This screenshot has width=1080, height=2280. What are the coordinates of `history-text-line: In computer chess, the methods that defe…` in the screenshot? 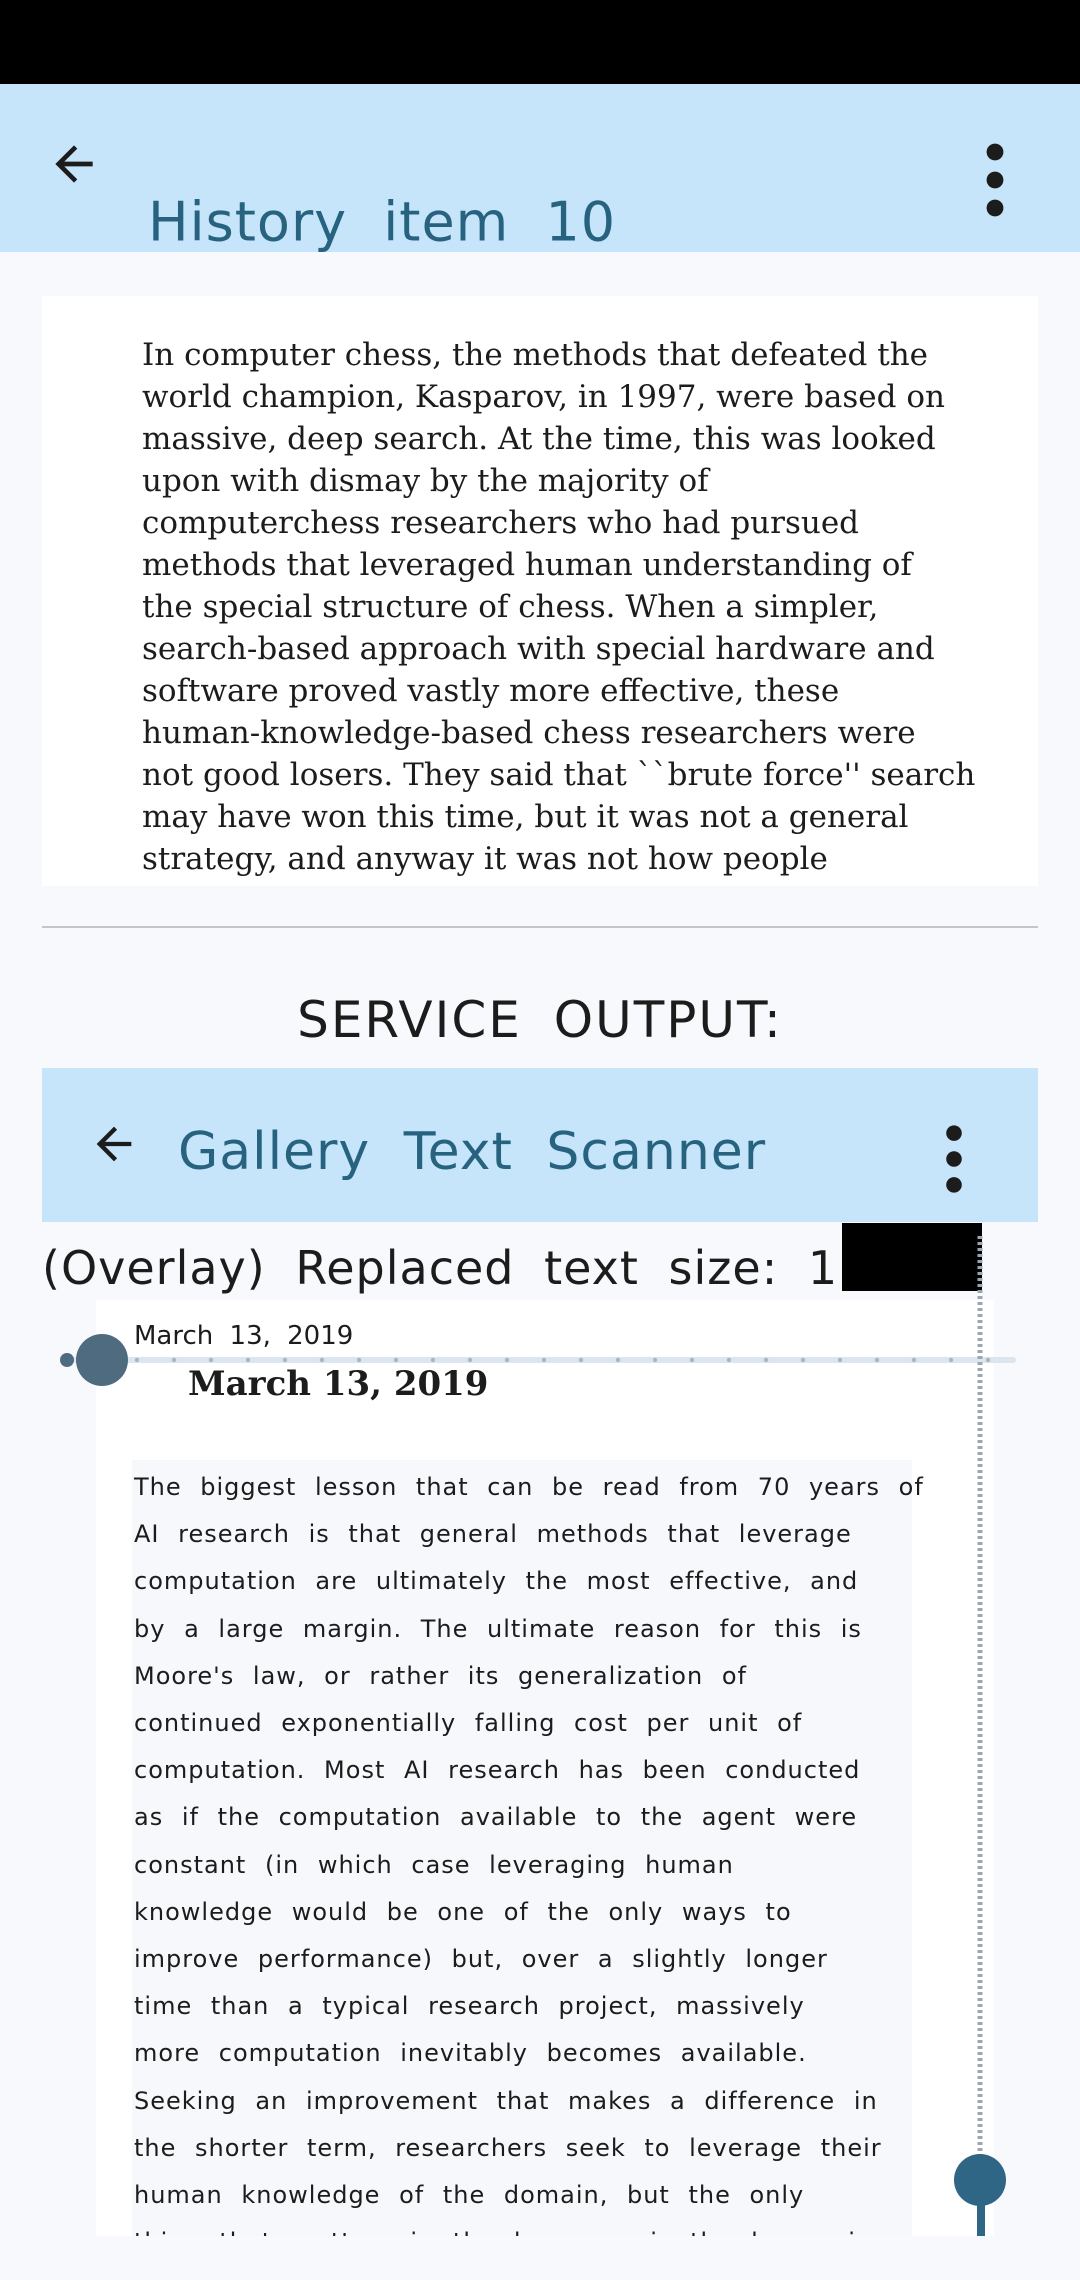 It's located at (535, 355).